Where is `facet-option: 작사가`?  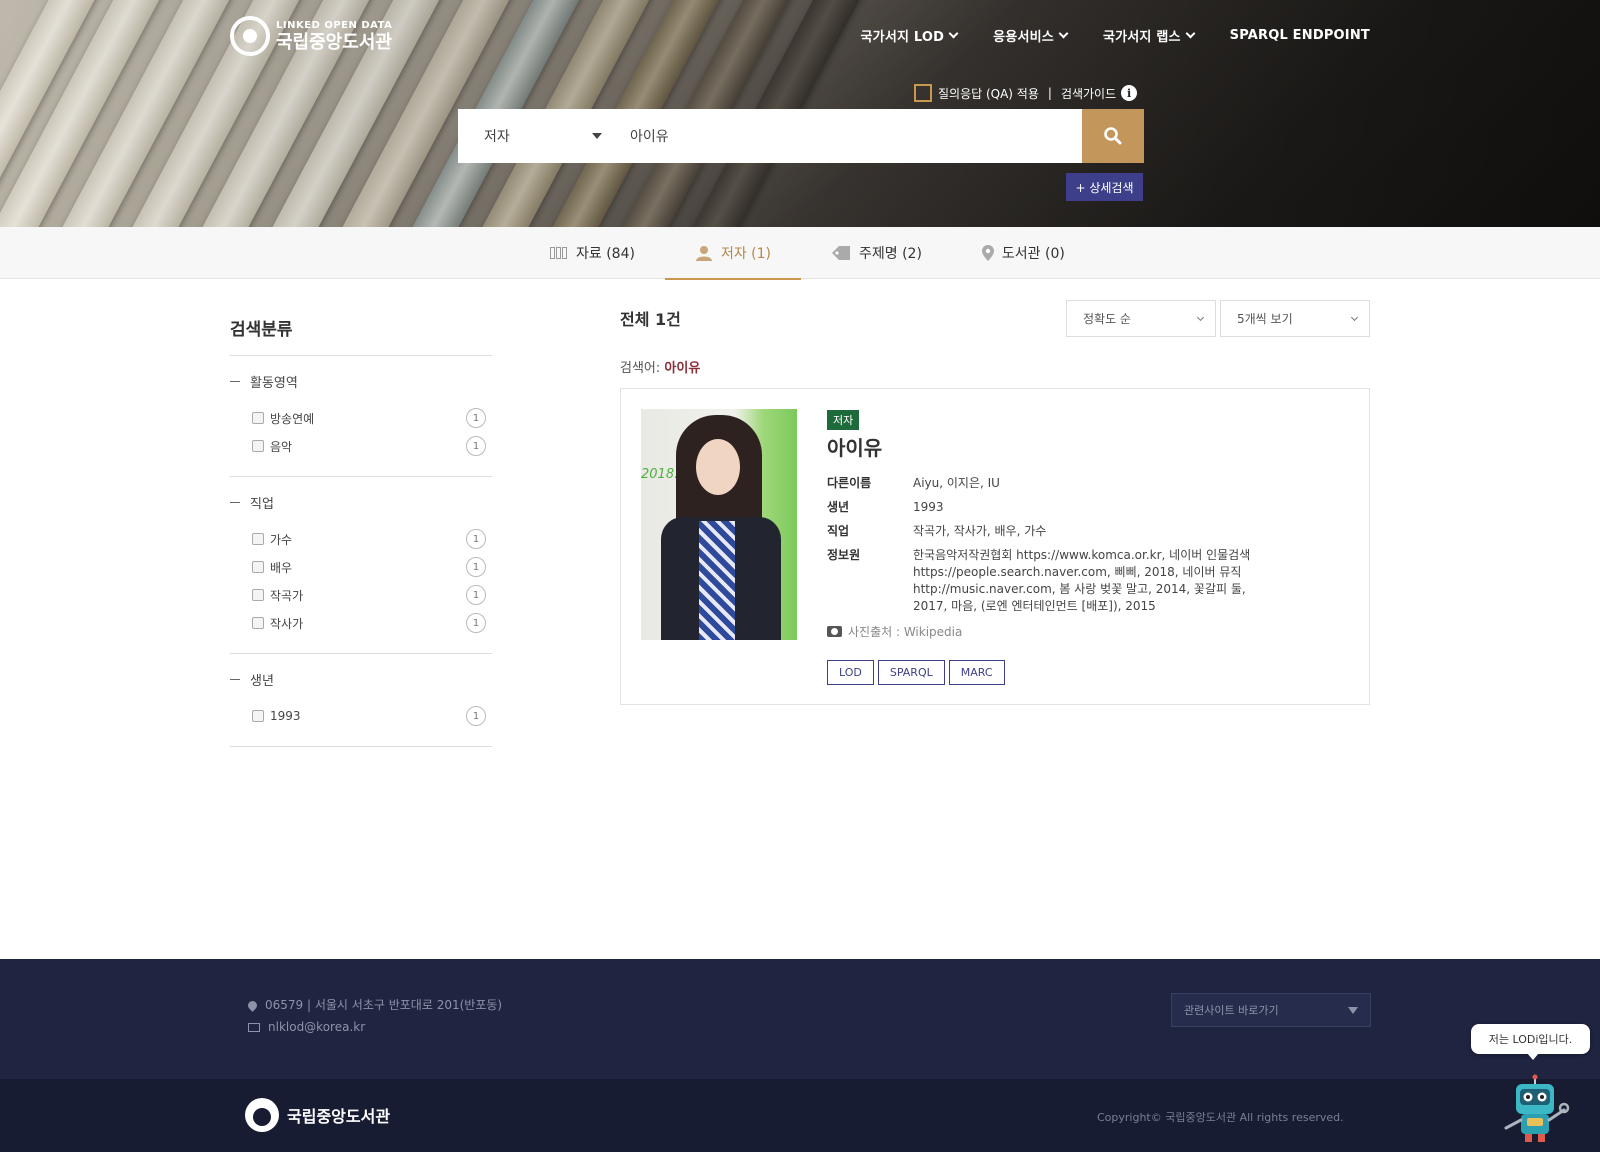
facet-option: 작사가 is located at coordinates (277, 623).